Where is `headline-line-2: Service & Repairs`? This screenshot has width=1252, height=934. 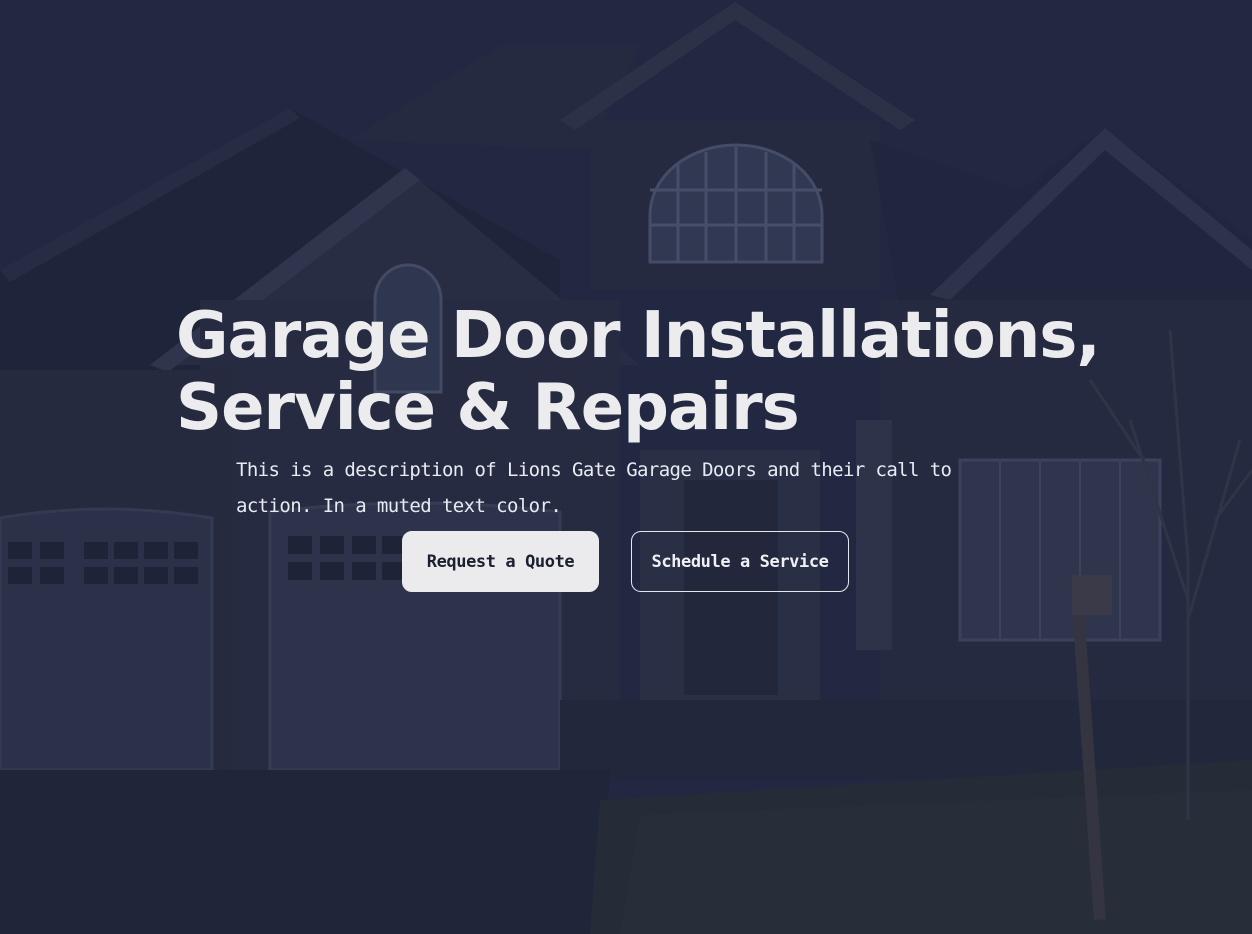 headline-line-2: Service & Repairs is located at coordinates (488, 408).